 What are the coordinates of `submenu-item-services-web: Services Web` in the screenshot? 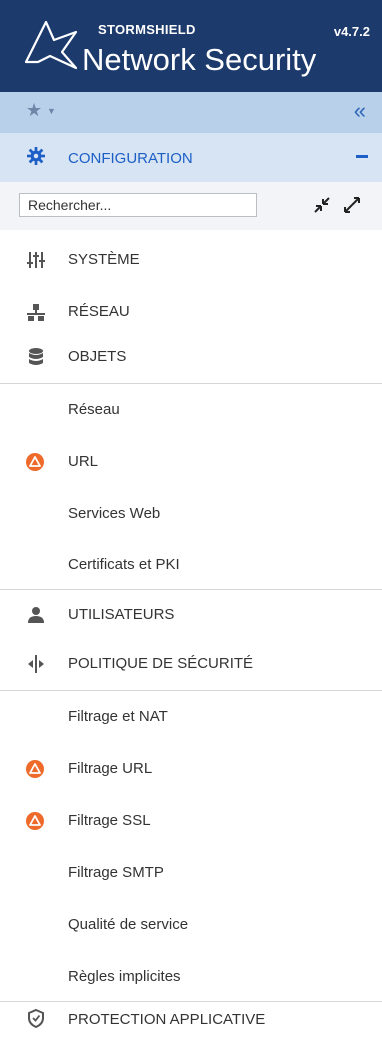 It's located at (191, 514).